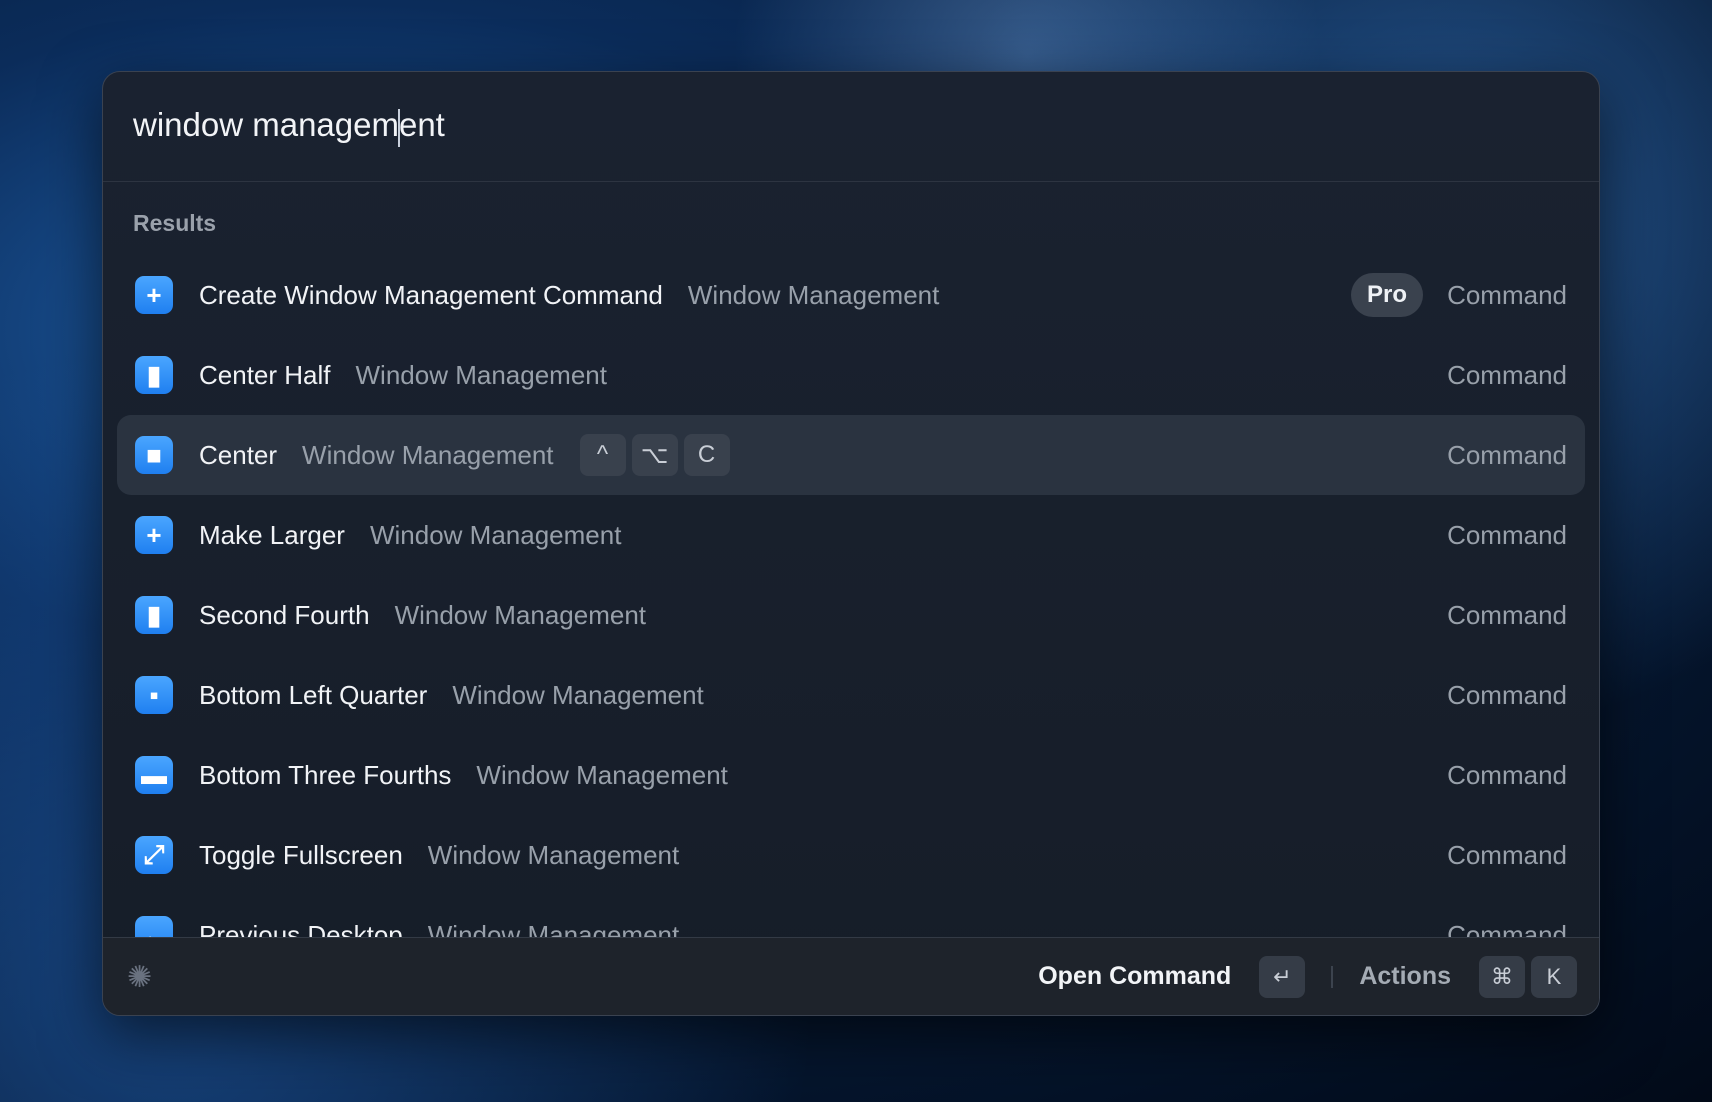 The width and height of the screenshot is (1712, 1102). I want to click on dashed-plus-icon: +, so click(154, 295).